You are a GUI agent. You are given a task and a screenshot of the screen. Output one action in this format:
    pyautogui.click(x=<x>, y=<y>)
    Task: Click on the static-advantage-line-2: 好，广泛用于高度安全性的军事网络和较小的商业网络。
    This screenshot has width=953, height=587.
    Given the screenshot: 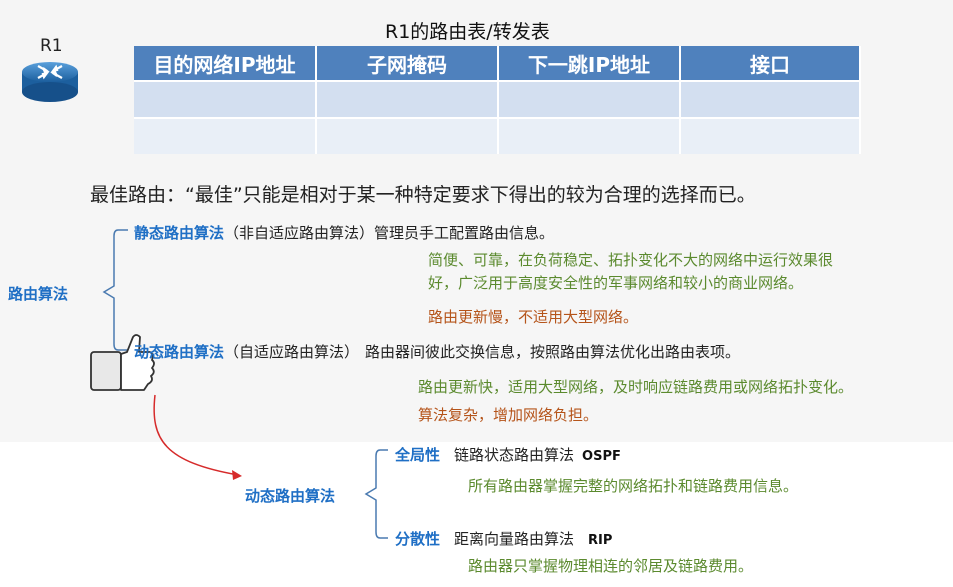 What is the action you would take?
    pyautogui.click(x=616, y=283)
    